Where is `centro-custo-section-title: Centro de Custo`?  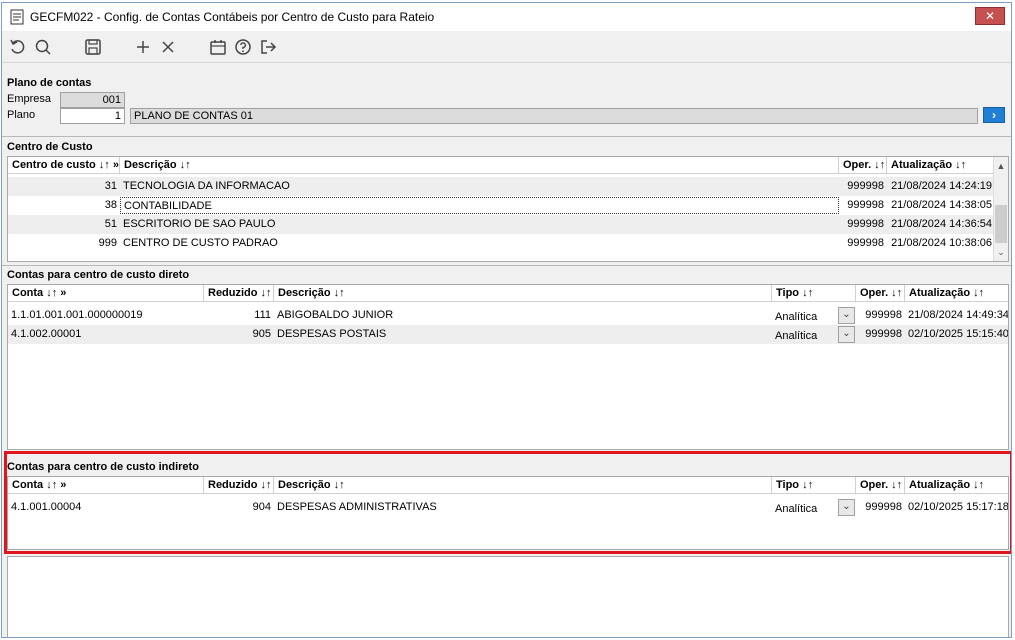 centro-custo-section-title: Centro de Custo is located at coordinates (50, 147).